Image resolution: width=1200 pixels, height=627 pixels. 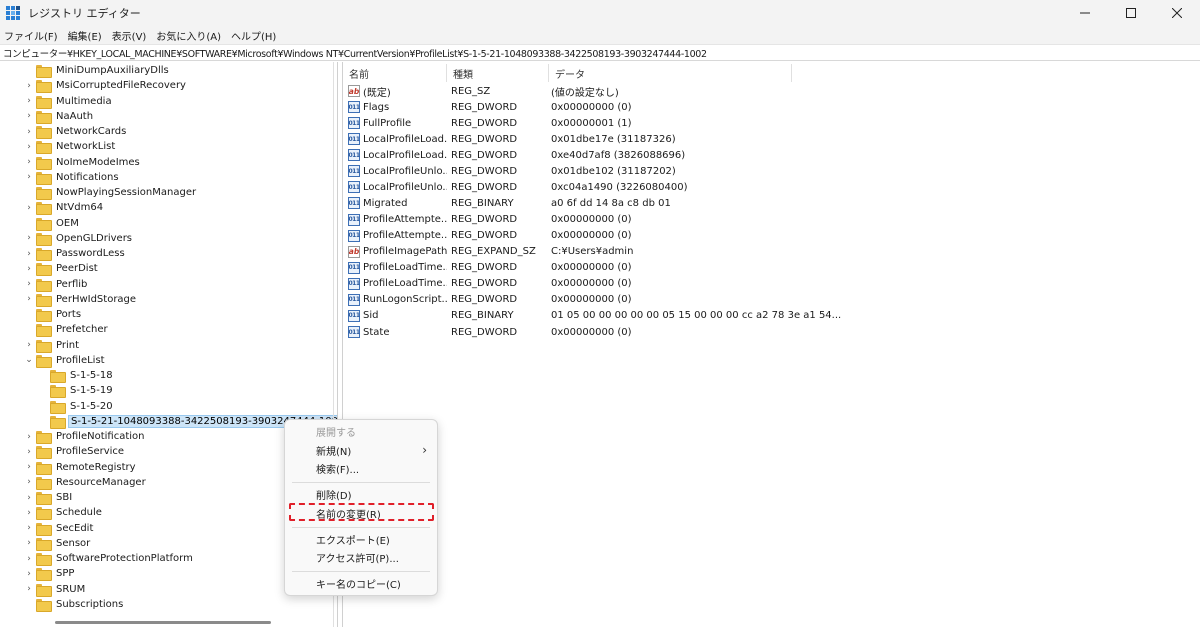 I want to click on menu-file: ファイル(F), so click(x=31, y=35).